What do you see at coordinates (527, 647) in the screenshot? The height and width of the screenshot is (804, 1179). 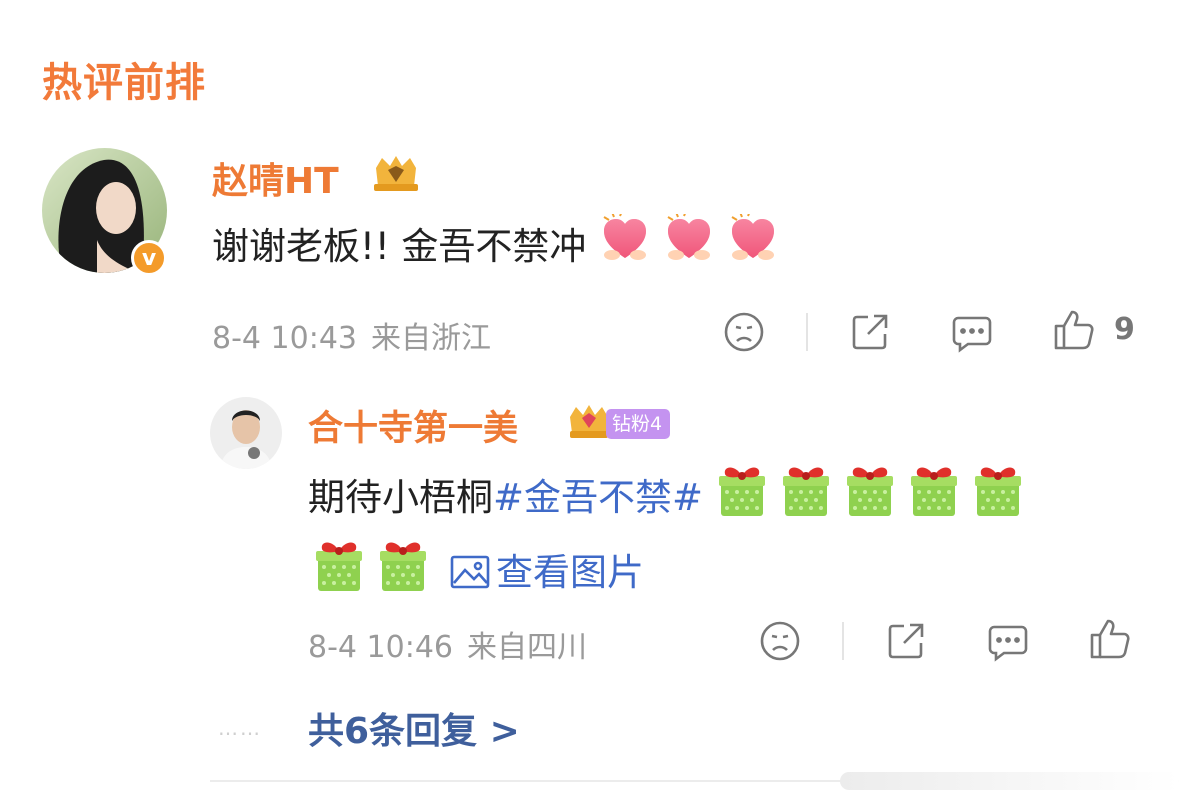 I see `reply-location: 来自四川` at bounding box center [527, 647].